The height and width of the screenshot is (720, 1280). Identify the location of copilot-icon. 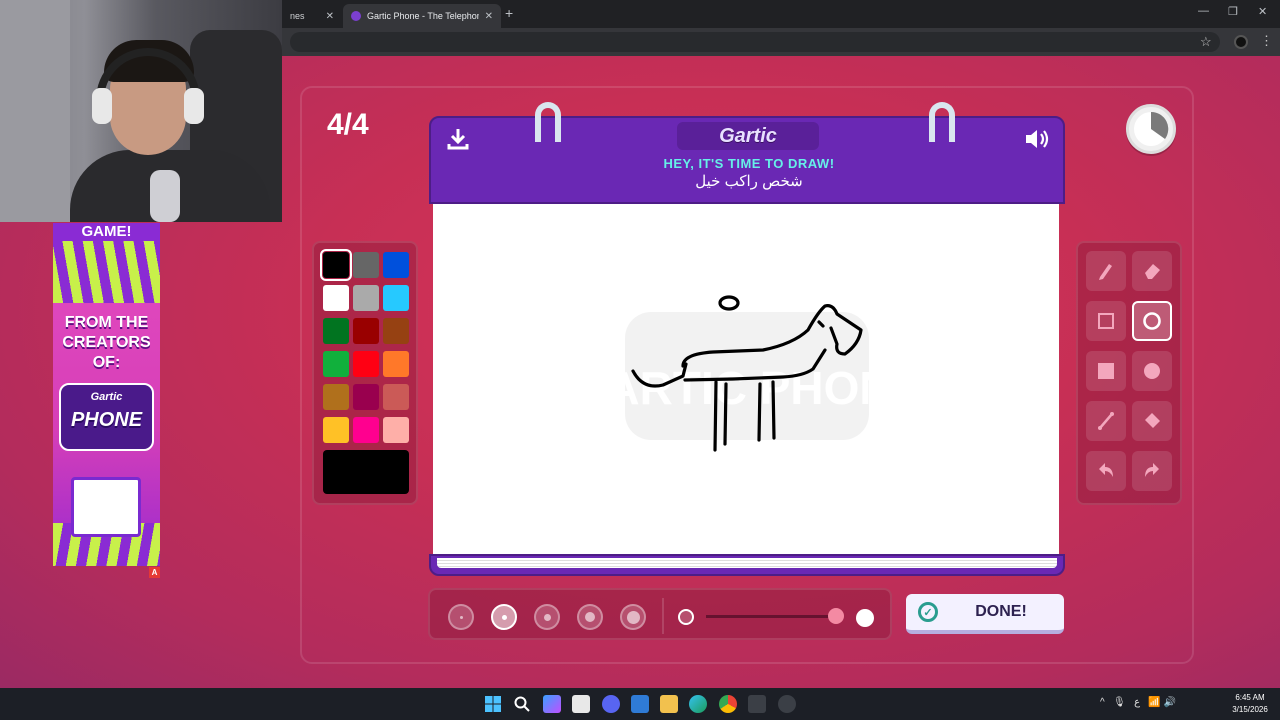
(552, 704).